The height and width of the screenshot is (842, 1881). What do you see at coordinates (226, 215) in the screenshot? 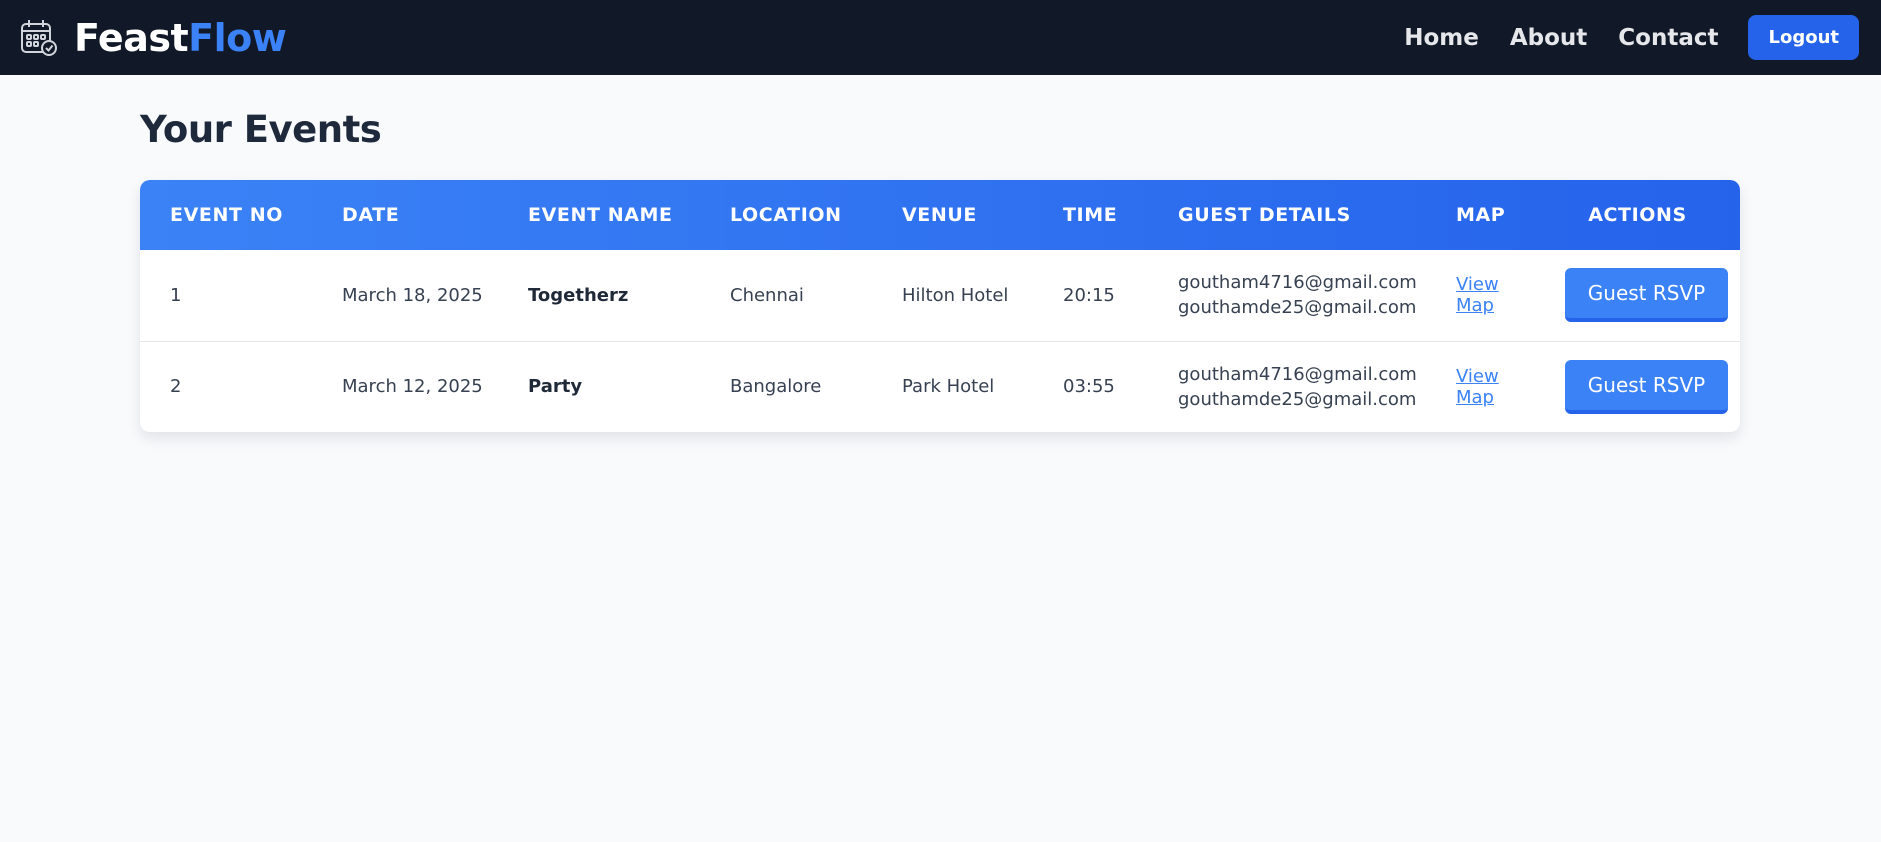
I see `header-event-no: EVENT NO` at bounding box center [226, 215].